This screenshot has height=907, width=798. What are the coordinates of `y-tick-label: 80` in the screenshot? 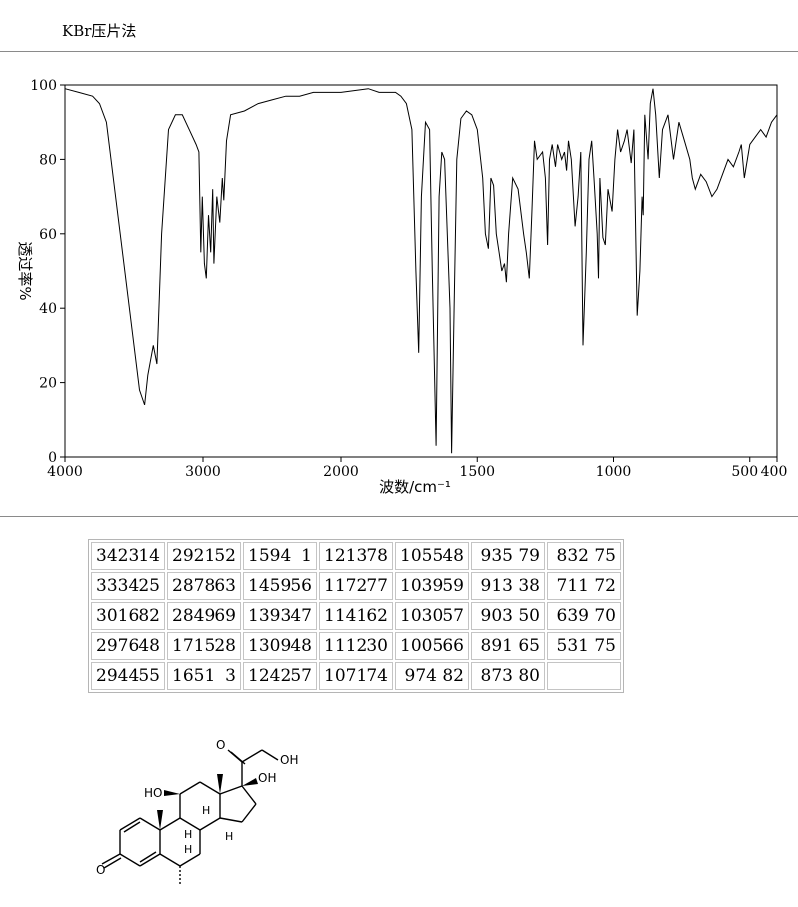 It's located at (48, 160).